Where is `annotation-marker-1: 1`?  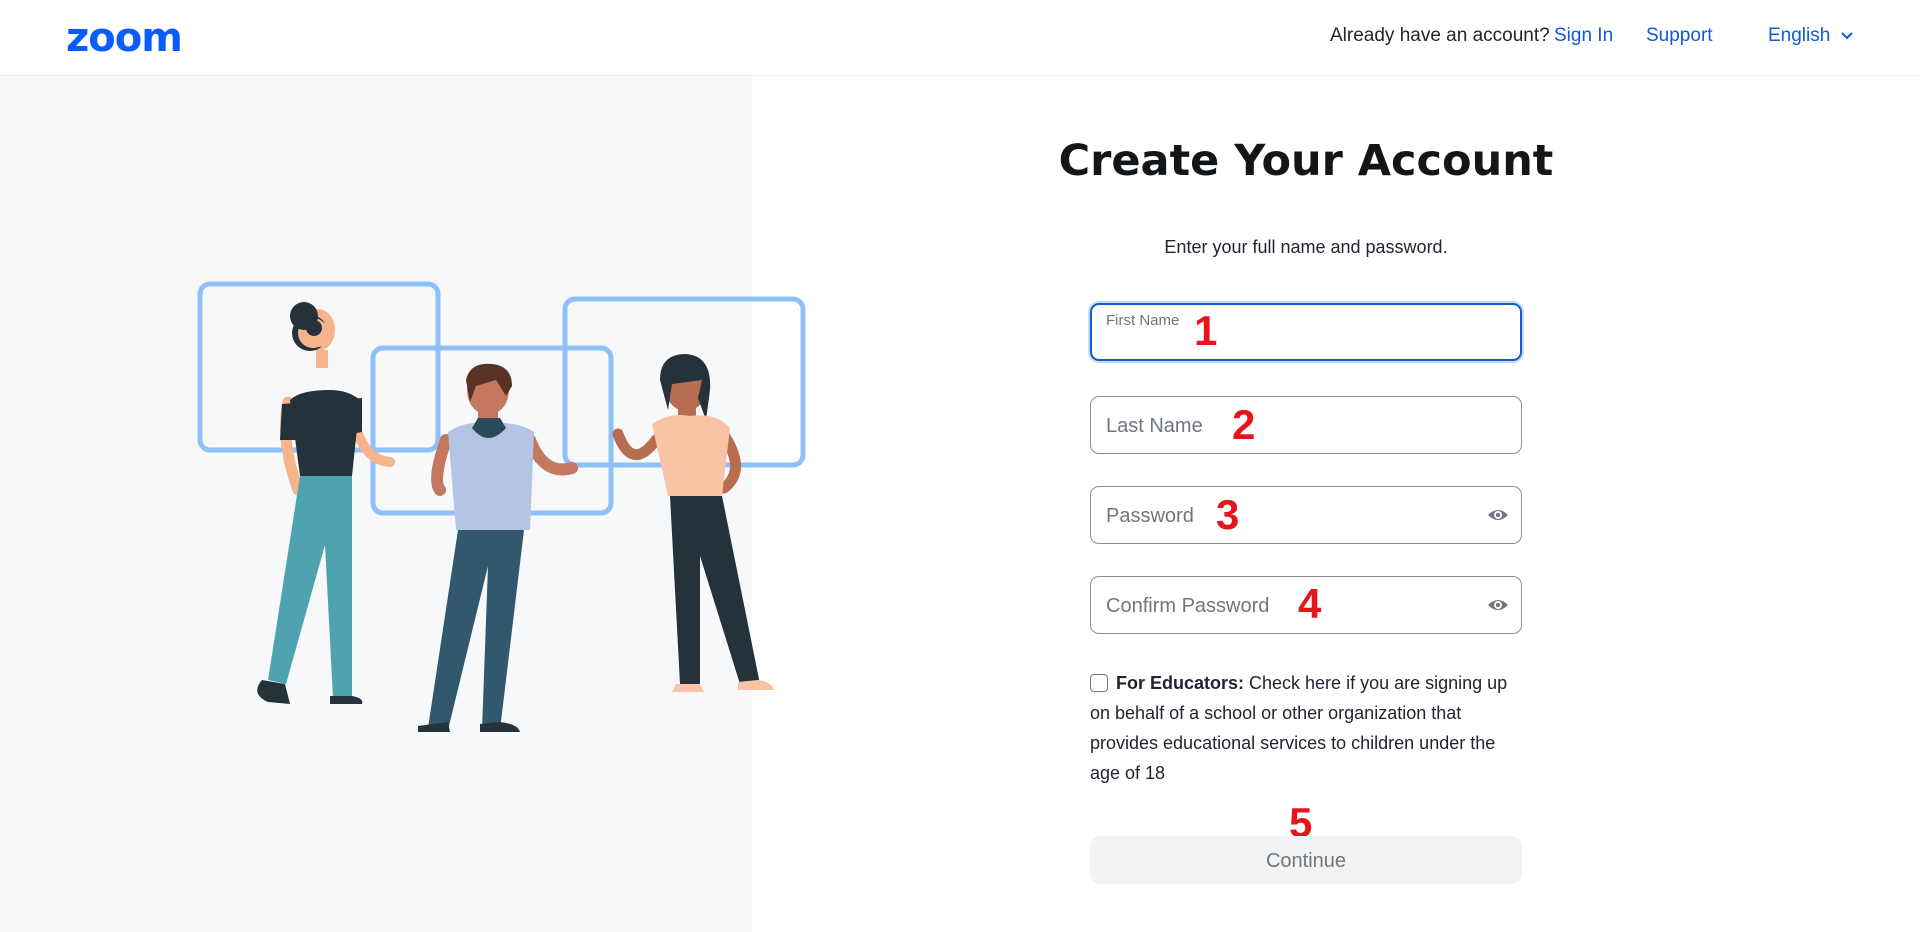
annotation-marker-1: 1 is located at coordinates (1206, 330).